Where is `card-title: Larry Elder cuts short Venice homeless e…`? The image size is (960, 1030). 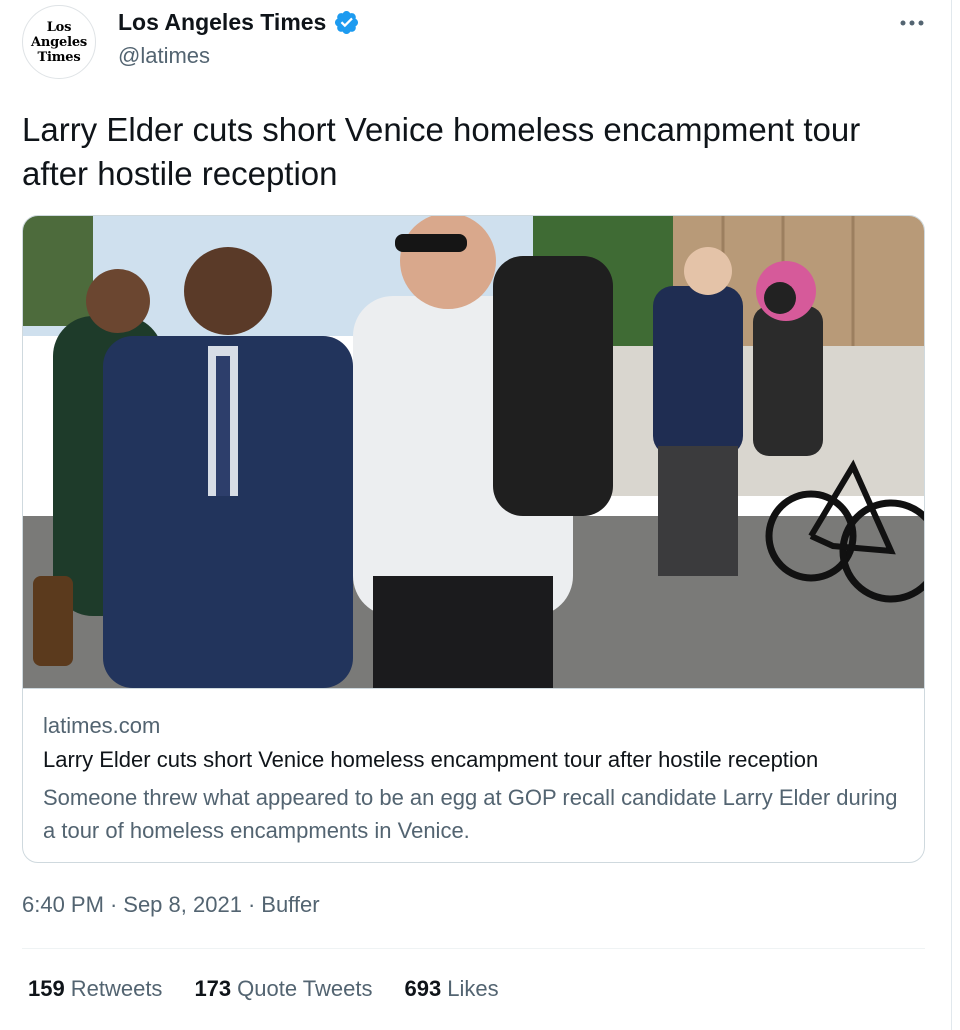
card-title: Larry Elder cuts short Venice homeless e… is located at coordinates (430, 760).